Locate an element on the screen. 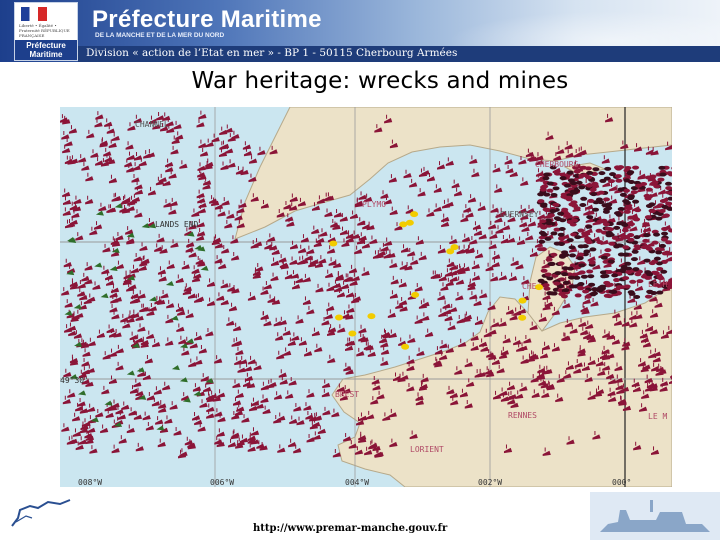 Image resolution: width=720 pixels, height=540 pixels. longitude-label: 008°W is located at coordinates (90, 482).